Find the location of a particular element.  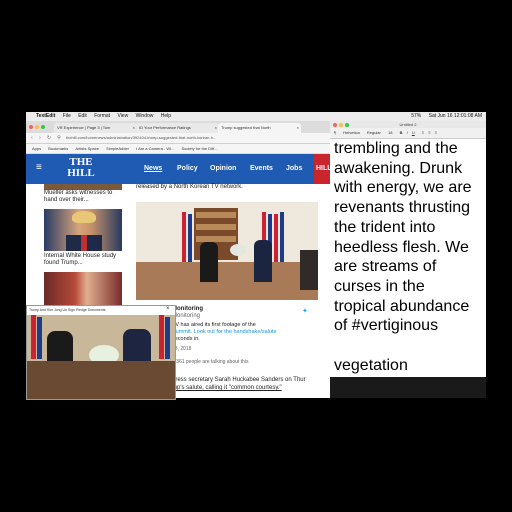

dark-strip is located at coordinates (408, 387).